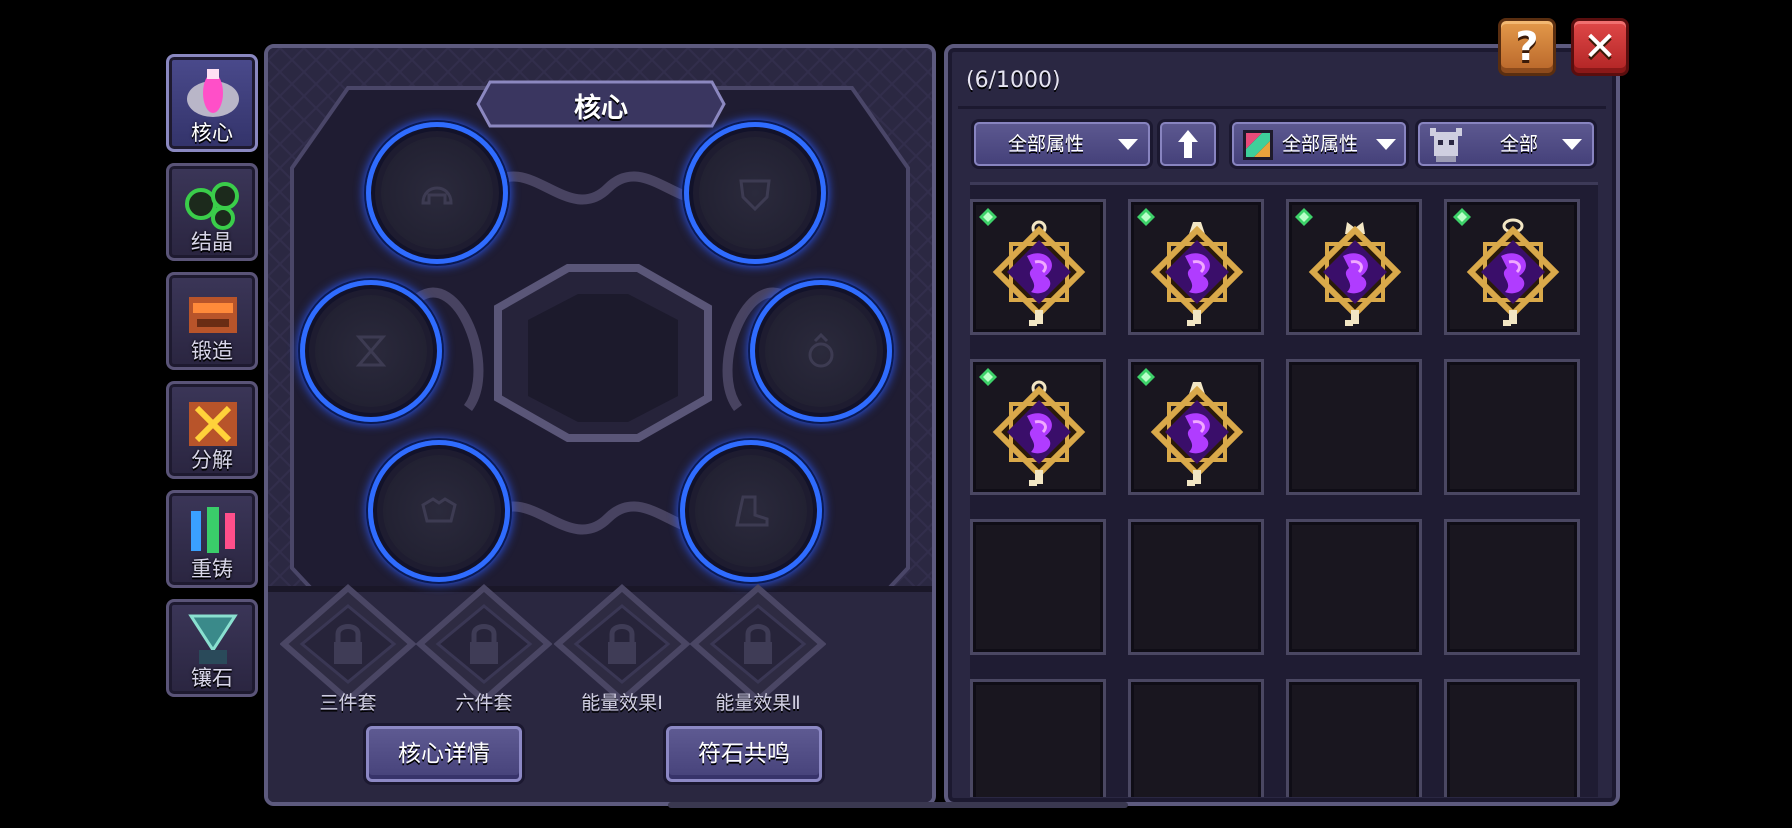  I want to click on dismantle-icon, so click(213, 424).